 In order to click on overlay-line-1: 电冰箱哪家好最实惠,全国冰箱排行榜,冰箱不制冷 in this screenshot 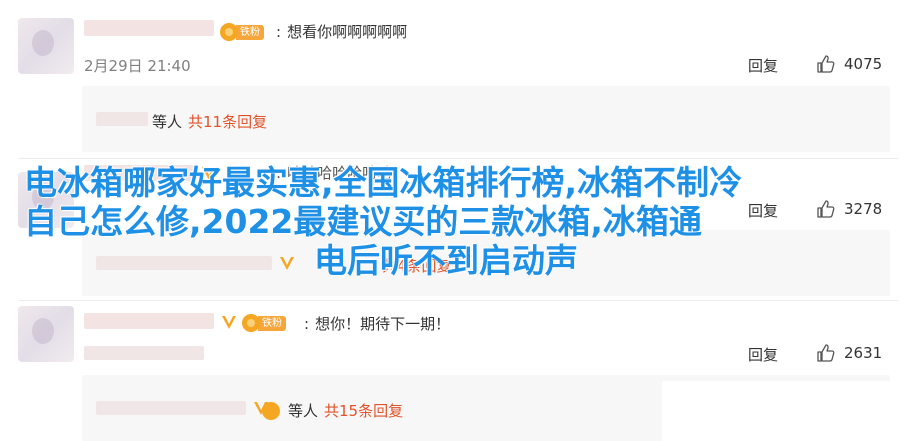, I will do `click(383, 182)`.